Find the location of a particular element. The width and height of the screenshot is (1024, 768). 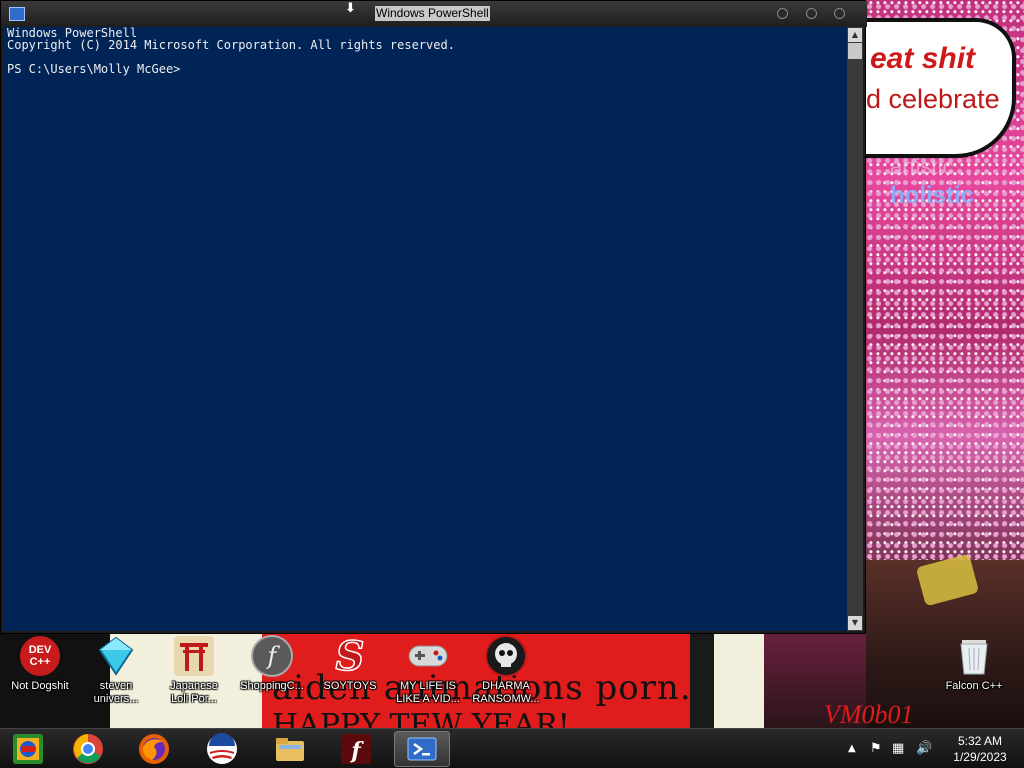

taskbar: f ▲ ⚑ ▦ 🔊 5:32 AM 1/29/2023 is located at coordinates (512, 748).